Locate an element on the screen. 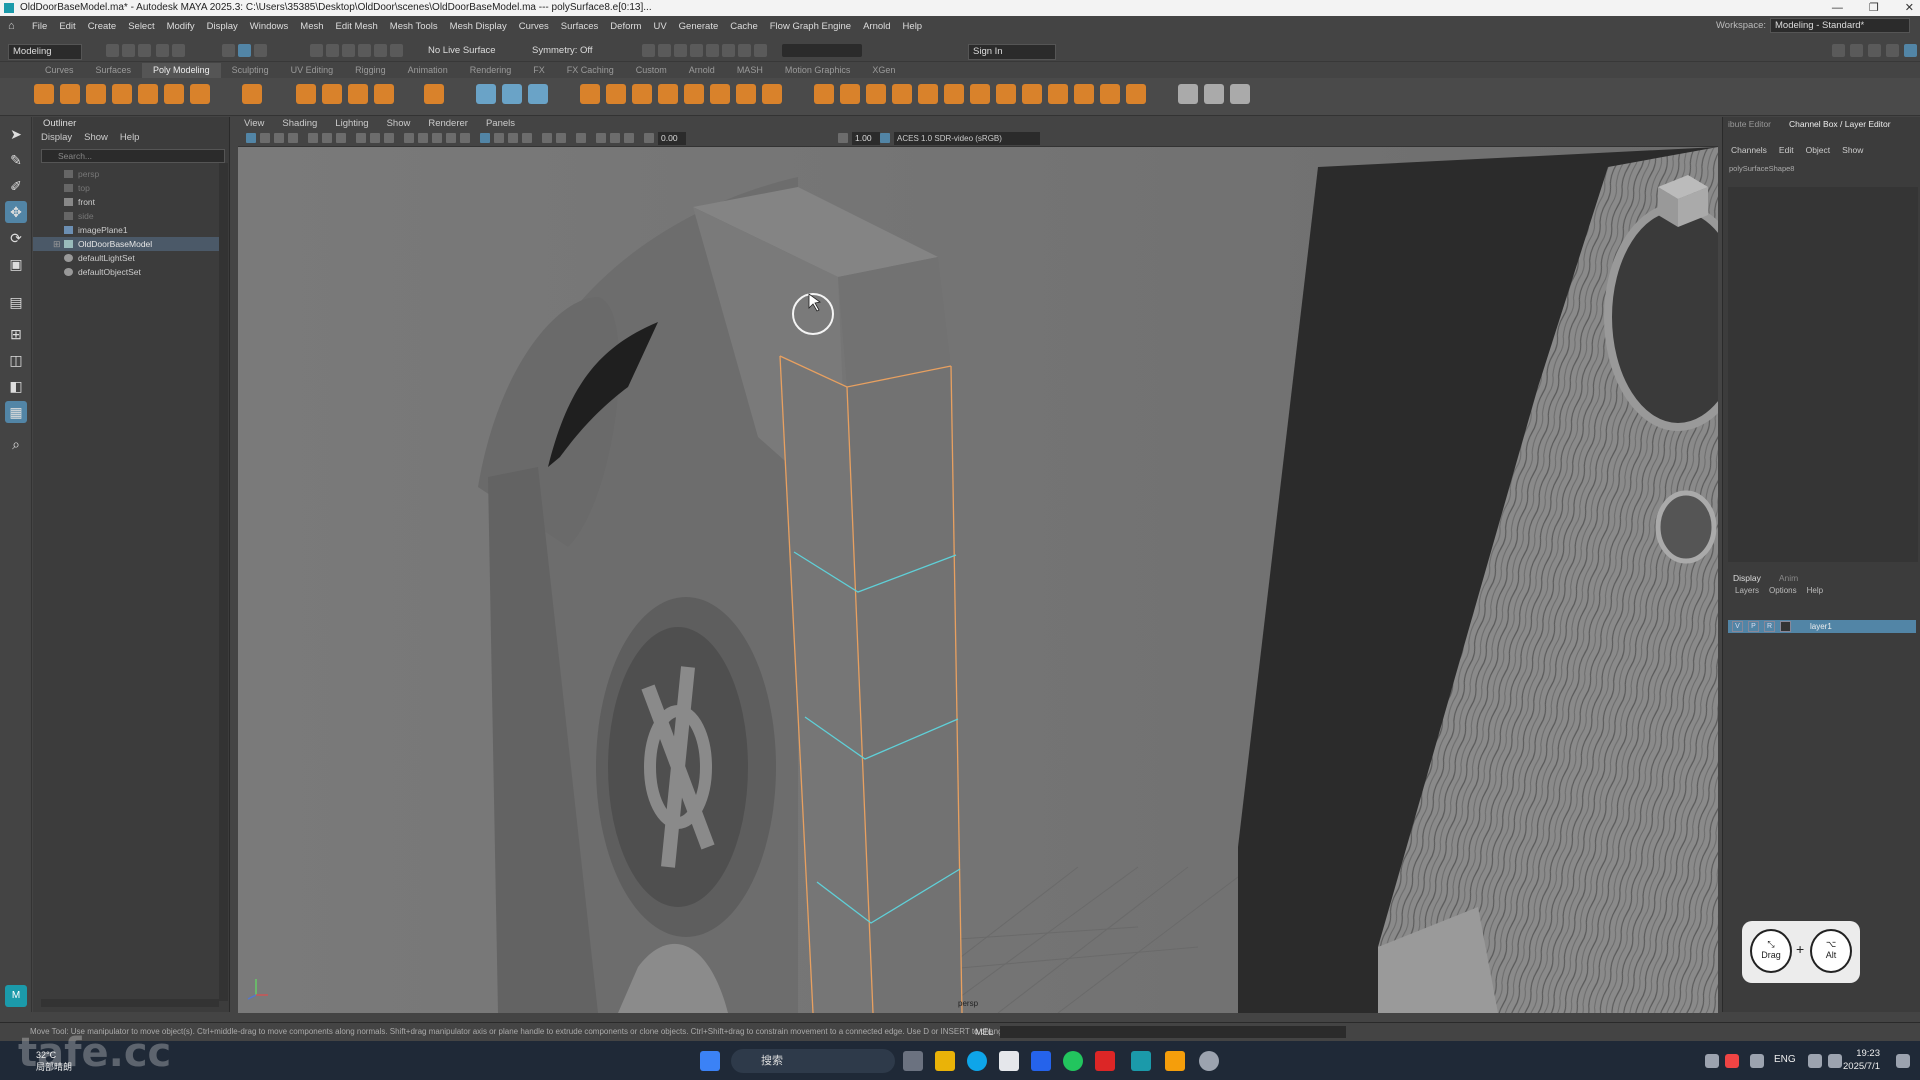  input-language: ENG is located at coordinates (1785, 1059).